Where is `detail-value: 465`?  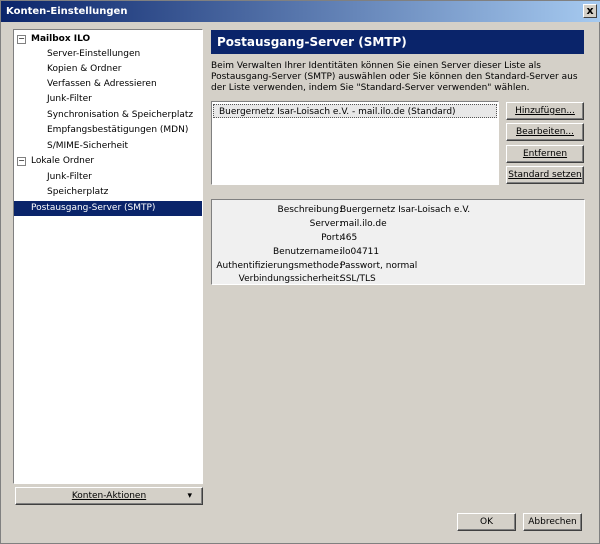 detail-value: 465 is located at coordinates (349, 238).